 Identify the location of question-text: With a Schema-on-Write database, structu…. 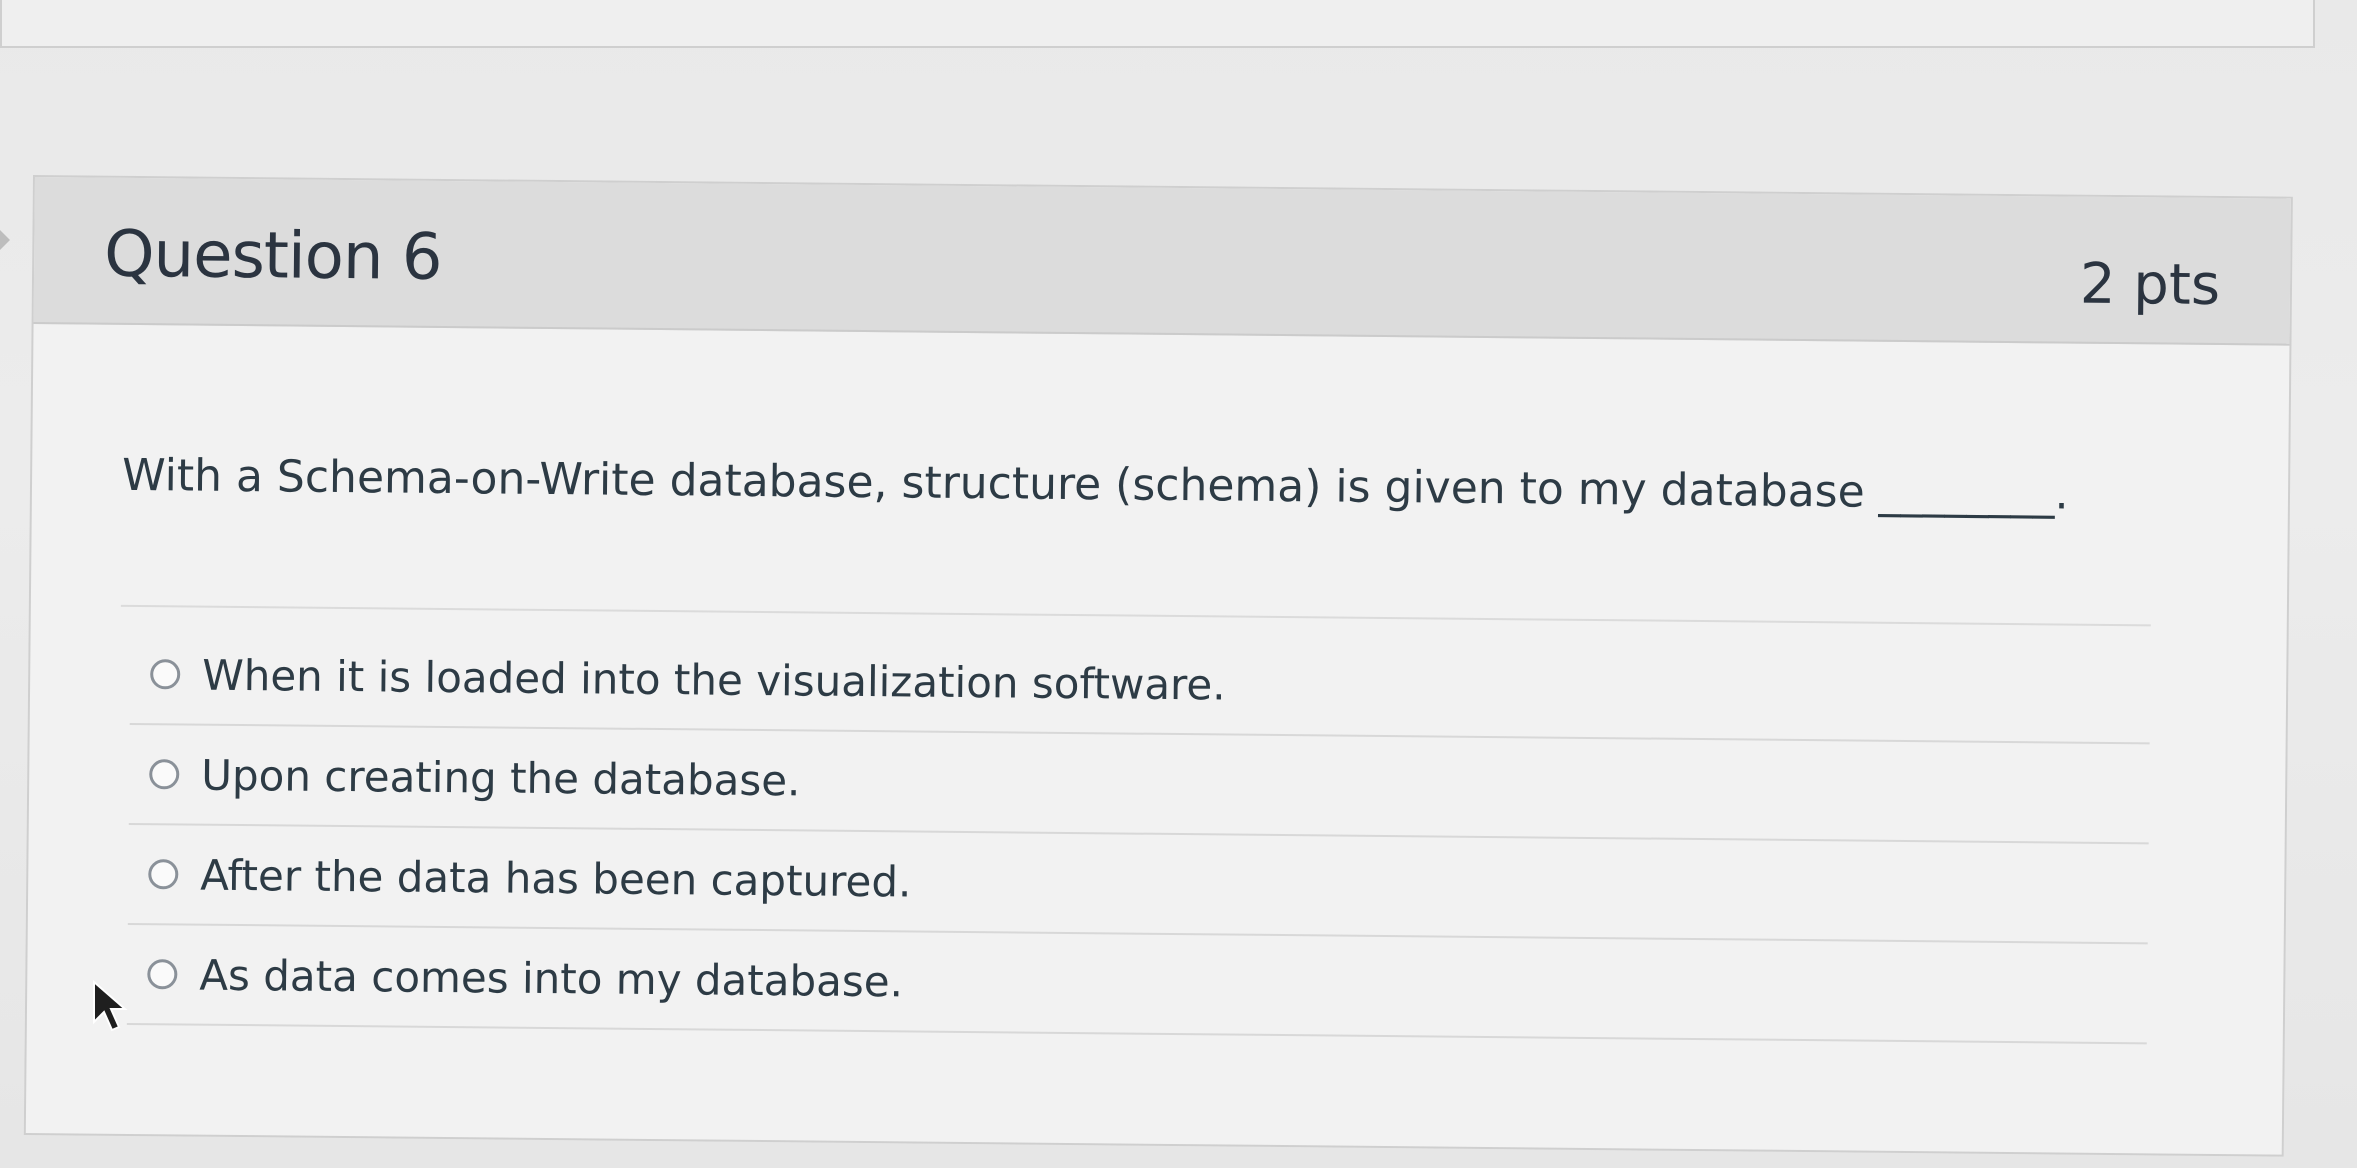
(1095, 484).